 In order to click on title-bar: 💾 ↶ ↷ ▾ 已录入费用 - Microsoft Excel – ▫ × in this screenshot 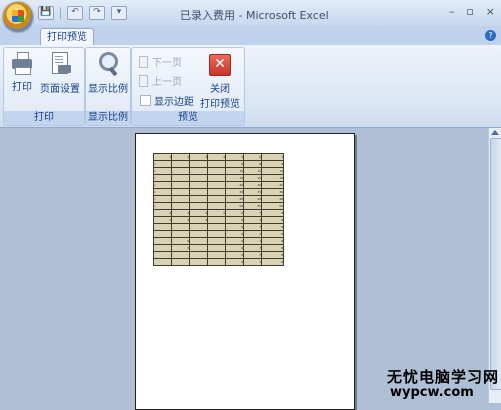, I will do `click(250, 16)`.